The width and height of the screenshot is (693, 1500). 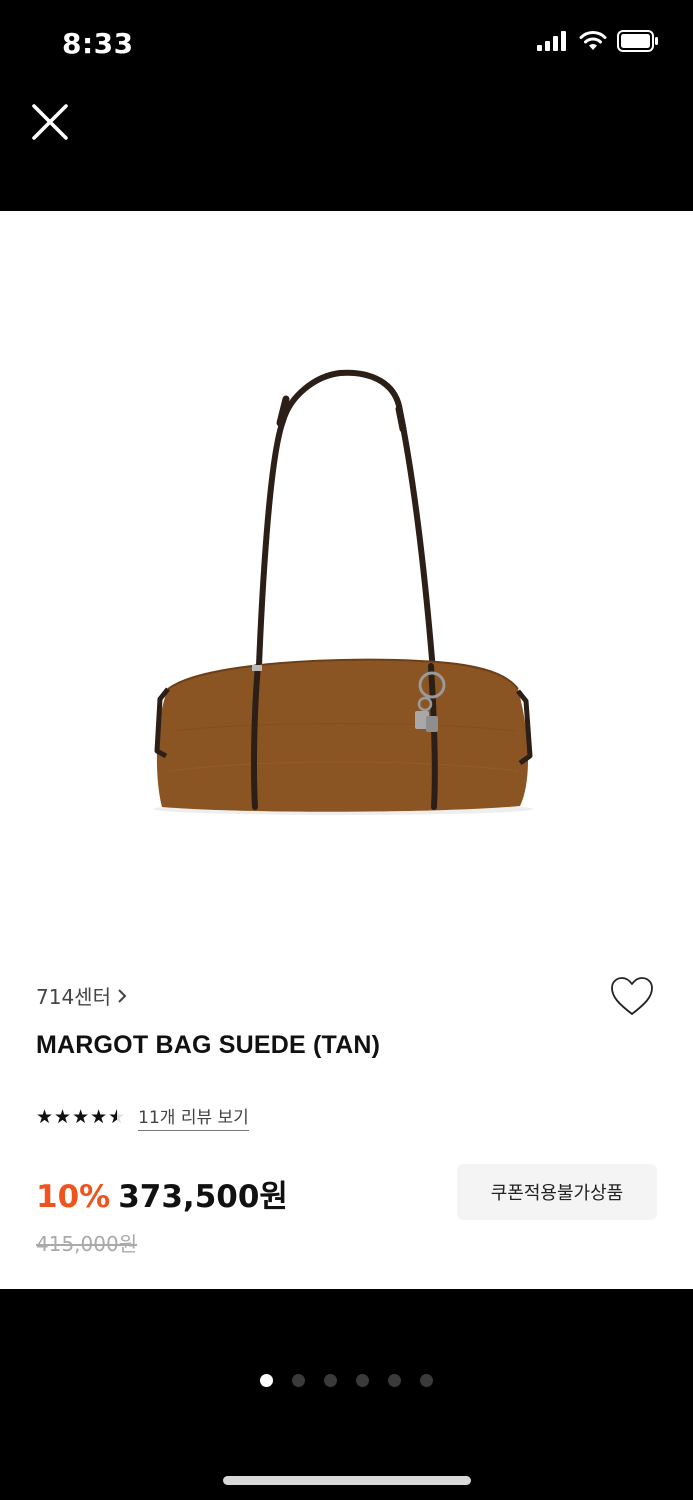 What do you see at coordinates (557, 1192) in the screenshot?
I see `coupon-badge: 쿠폰적용불가상품` at bounding box center [557, 1192].